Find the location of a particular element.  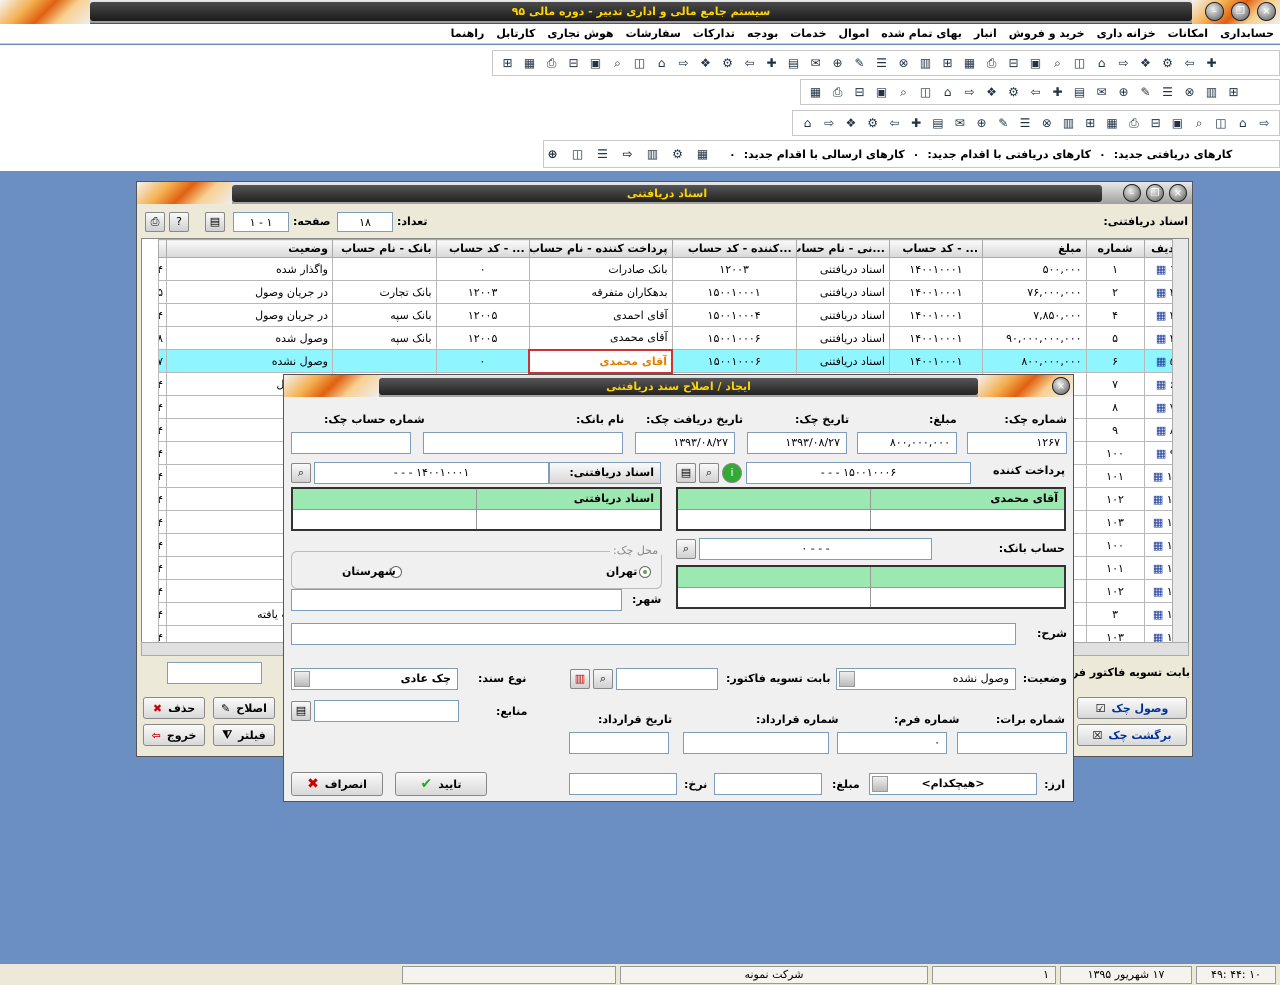

kartabl-icon: ▦ is located at coordinates (702, 154).